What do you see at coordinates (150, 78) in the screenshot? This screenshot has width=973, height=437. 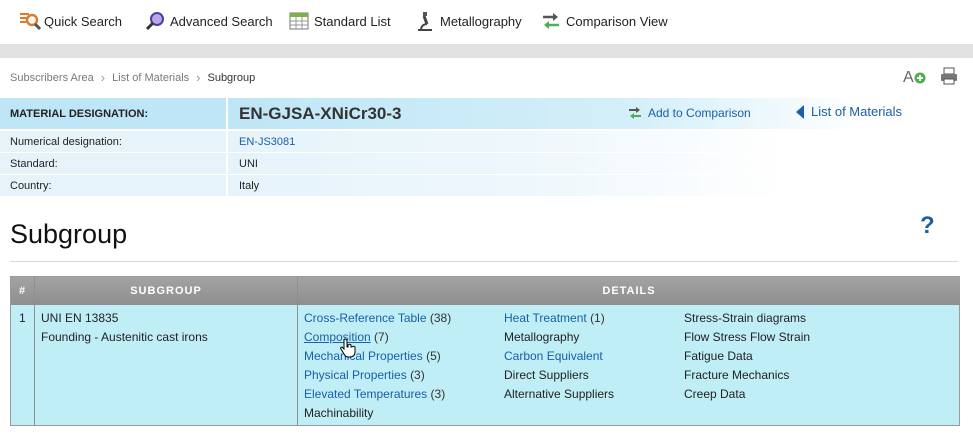 I see `breadcrumb-list-of-materials: List of Materials` at bounding box center [150, 78].